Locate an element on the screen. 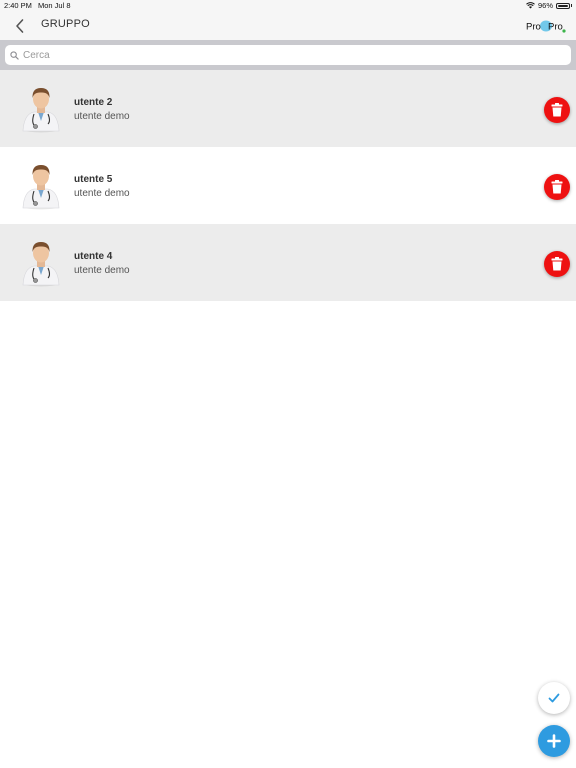 The height and width of the screenshot is (768, 576). list-item: utente 5 utente demo is located at coordinates (288, 185).